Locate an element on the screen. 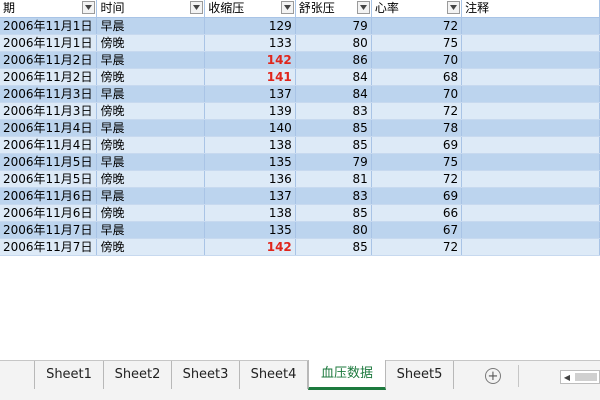  systolic-cell: 129 is located at coordinates (250, 26).